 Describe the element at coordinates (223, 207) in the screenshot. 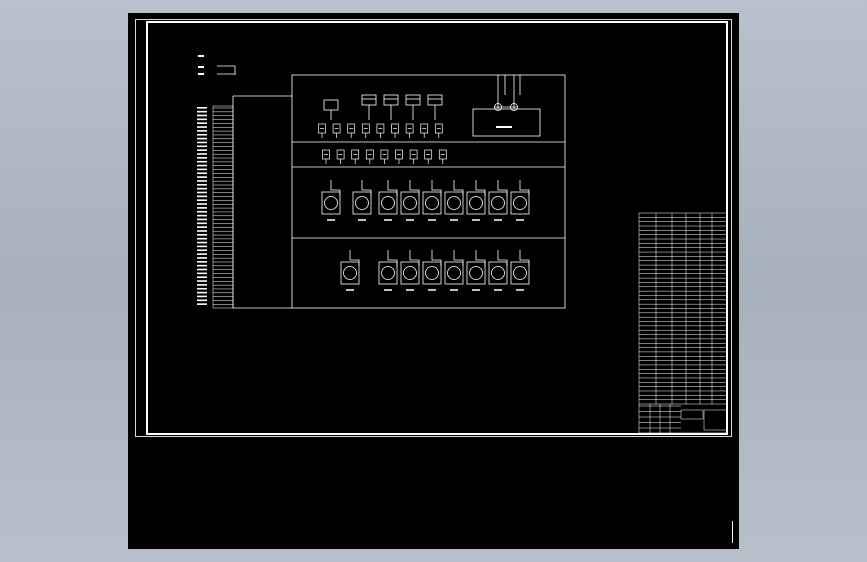

I see `terminal-strip` at that location.